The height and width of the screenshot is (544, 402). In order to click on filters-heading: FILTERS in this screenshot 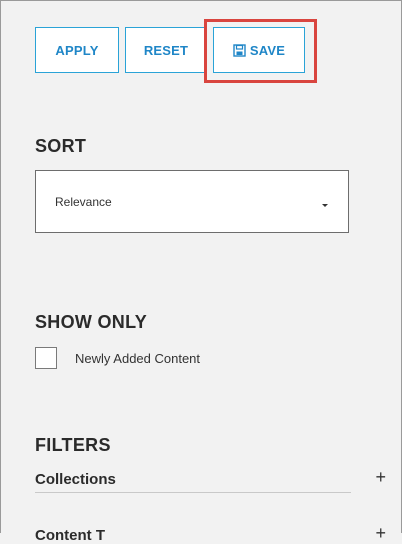, I will do `click(73, 445)`.